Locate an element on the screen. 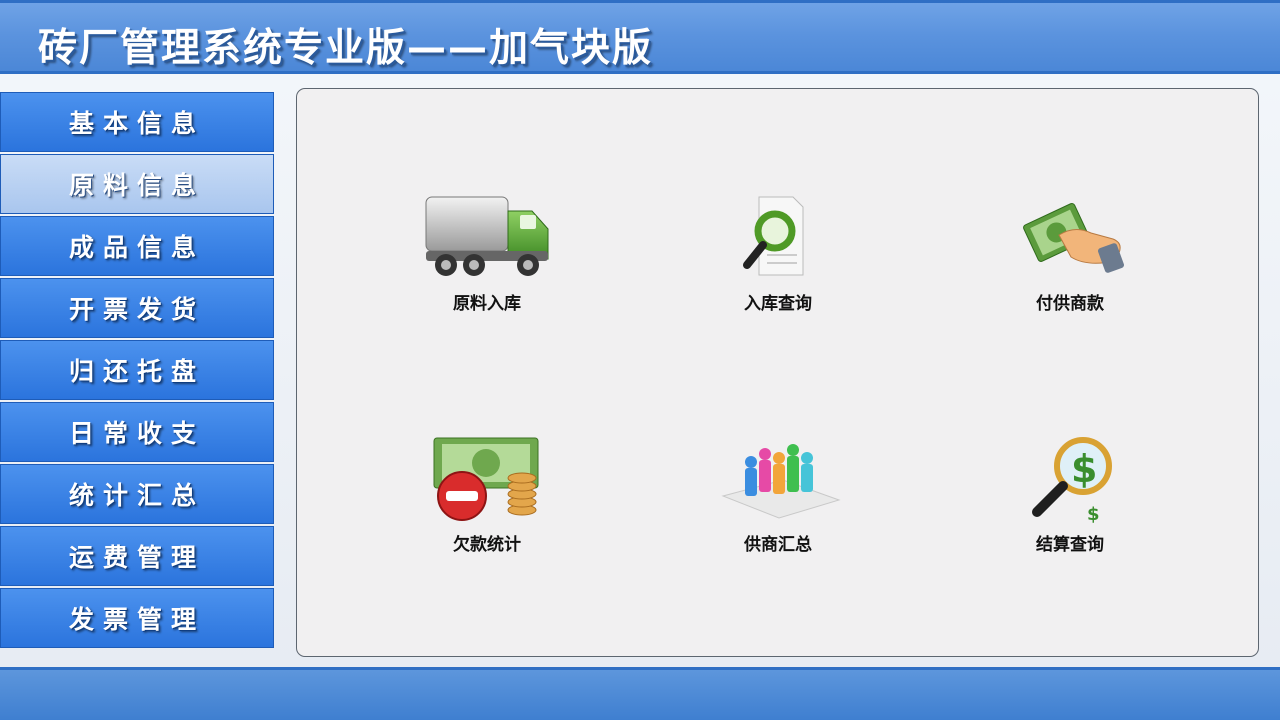 Image resolution: width=1280 pixels, height=720 pixels. tile-label: 入库查询 is located at coordinates (778, 304).